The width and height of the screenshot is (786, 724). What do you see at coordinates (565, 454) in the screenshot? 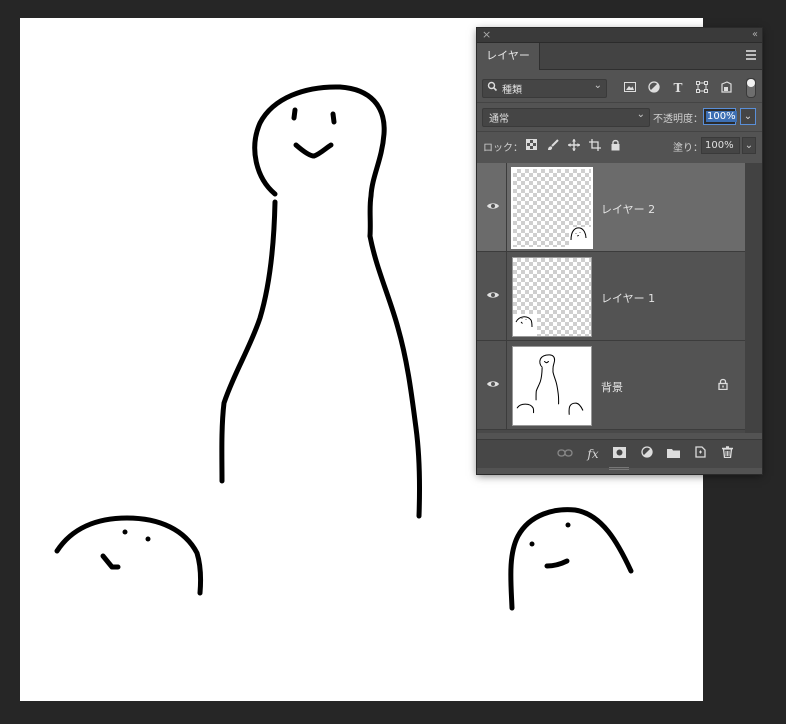
I see `link-layers-icon` at bounding box center [565, 454].